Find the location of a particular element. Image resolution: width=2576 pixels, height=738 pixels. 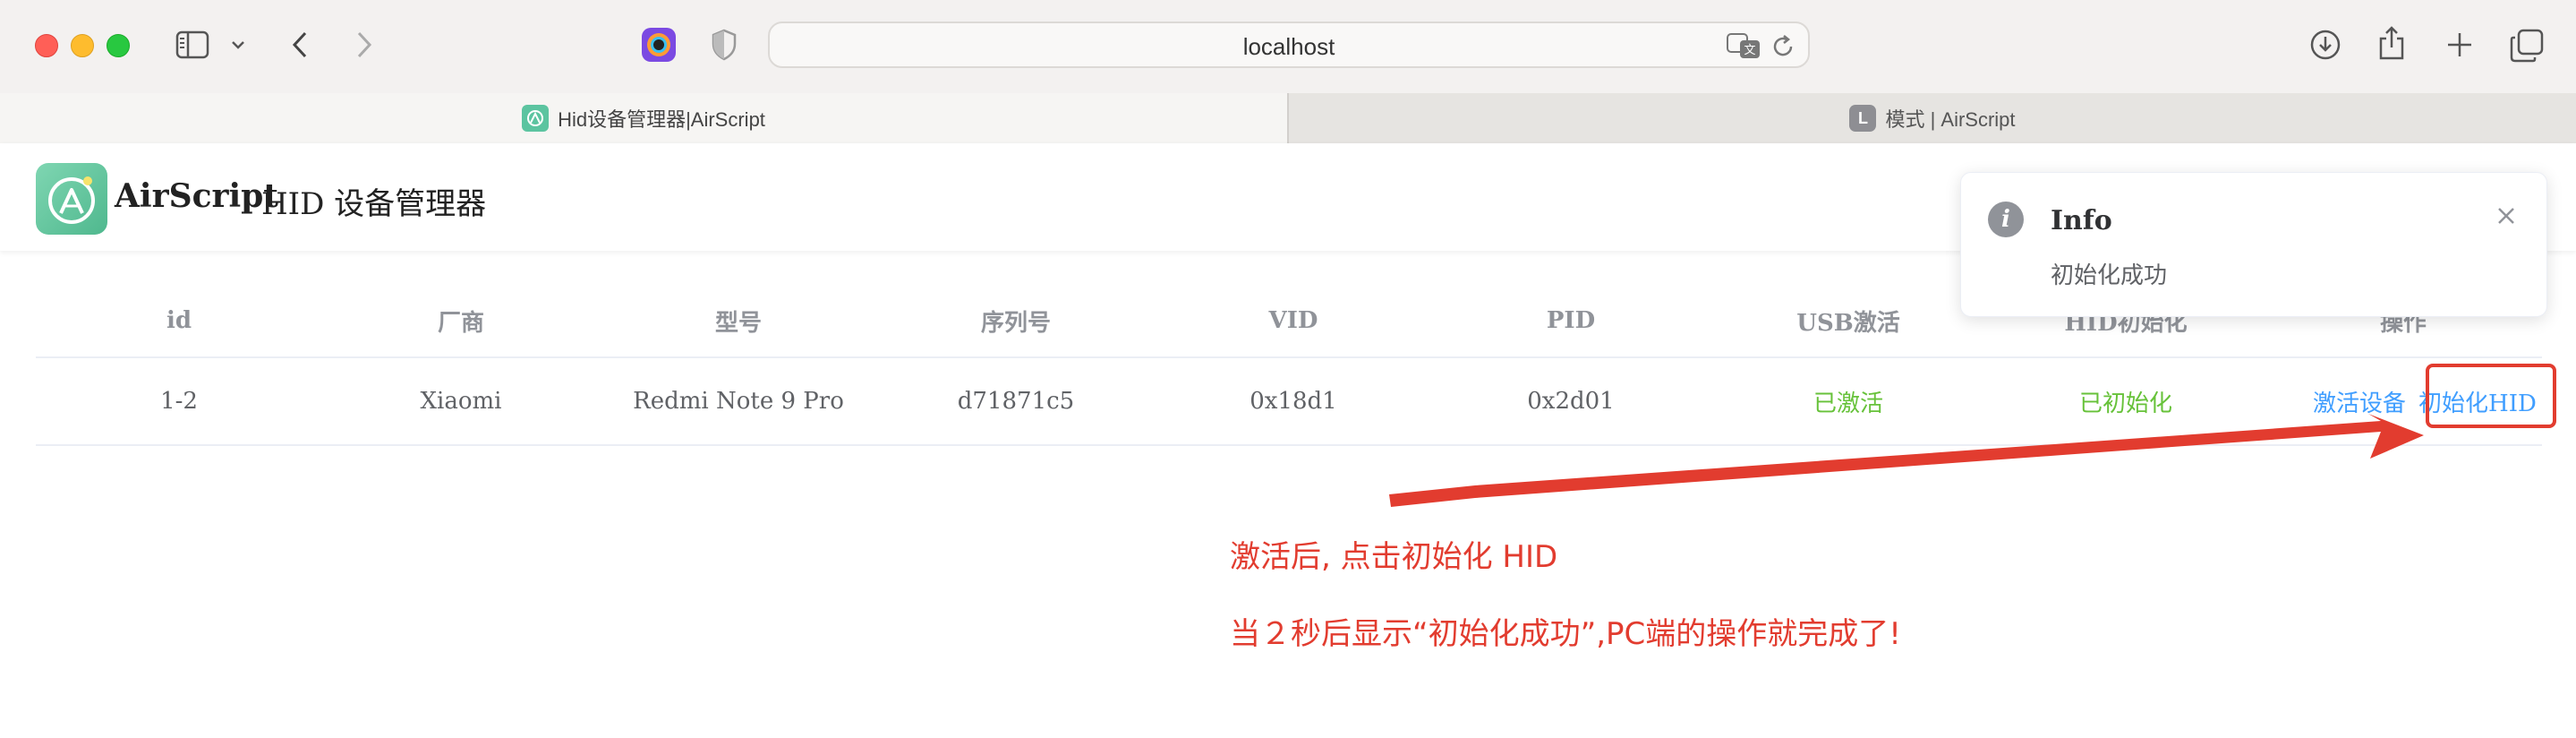

annotation-text-step: 激活后, 点击初始化 HID is located at coordinates (1394, 557).